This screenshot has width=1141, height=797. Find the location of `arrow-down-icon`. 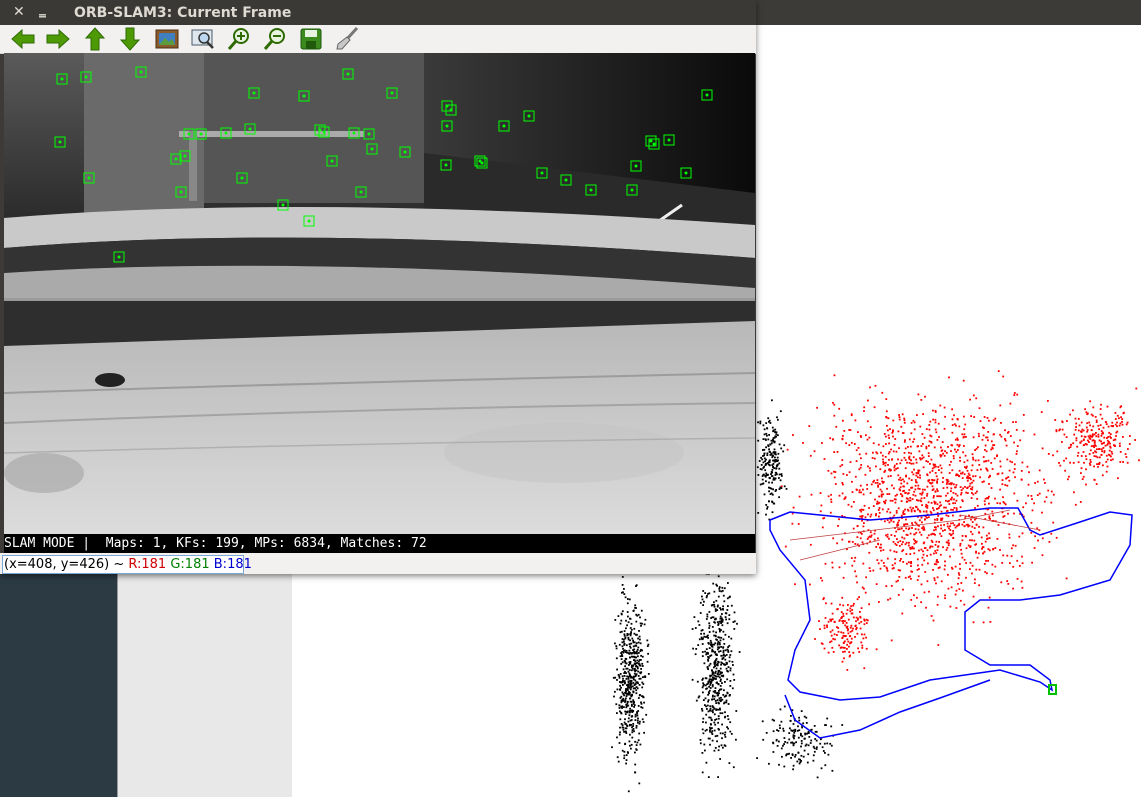

arrow-down-icon is located at coordinates (130, 39).